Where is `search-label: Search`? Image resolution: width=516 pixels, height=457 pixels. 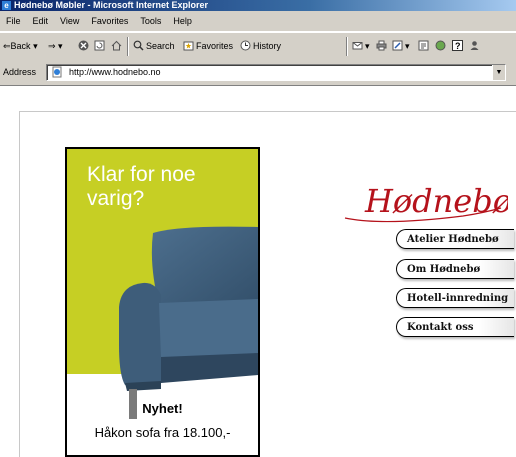
search-label: Search is located at coordinates (160, 46).